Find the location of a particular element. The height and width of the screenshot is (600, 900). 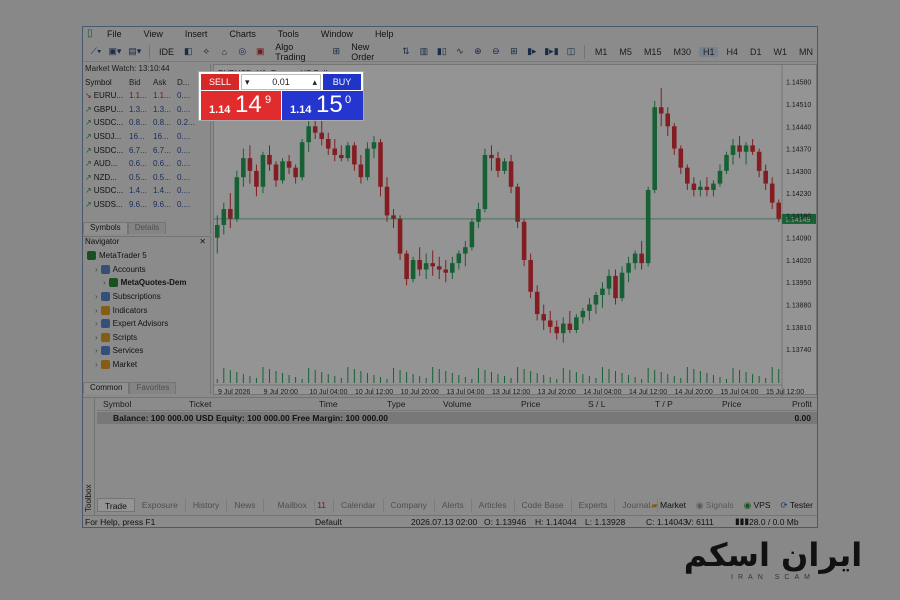

sell-button: SELL is located at coordinates (220, 82).